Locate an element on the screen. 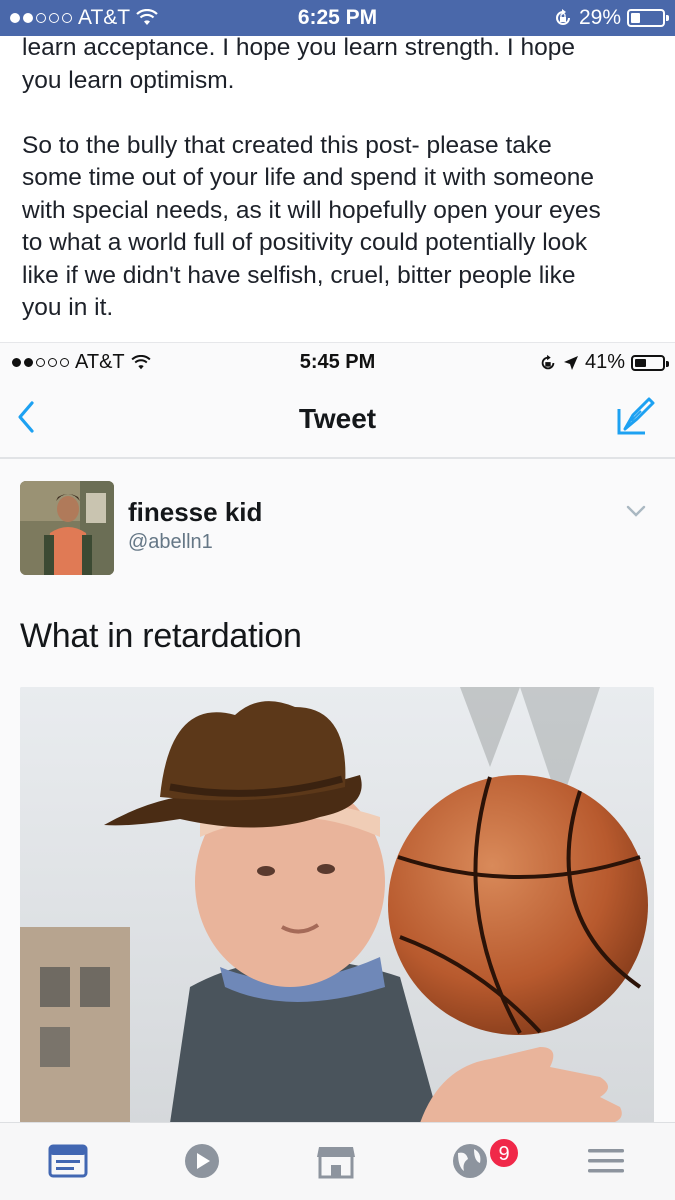 The height and width of the screenshot is (1200, 675). author-avatar is located at coordinates (67, 528).